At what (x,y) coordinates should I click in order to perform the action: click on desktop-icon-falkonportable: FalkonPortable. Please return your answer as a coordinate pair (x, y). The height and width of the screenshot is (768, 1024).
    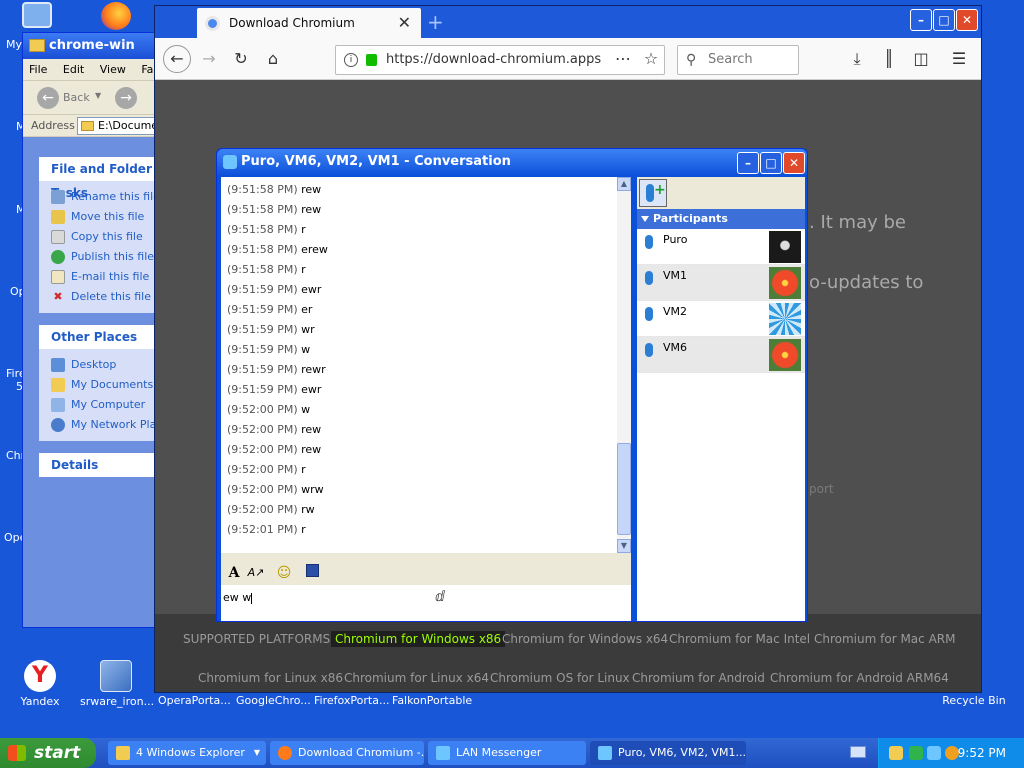
    Looking at the image, I should click on (432, 700).